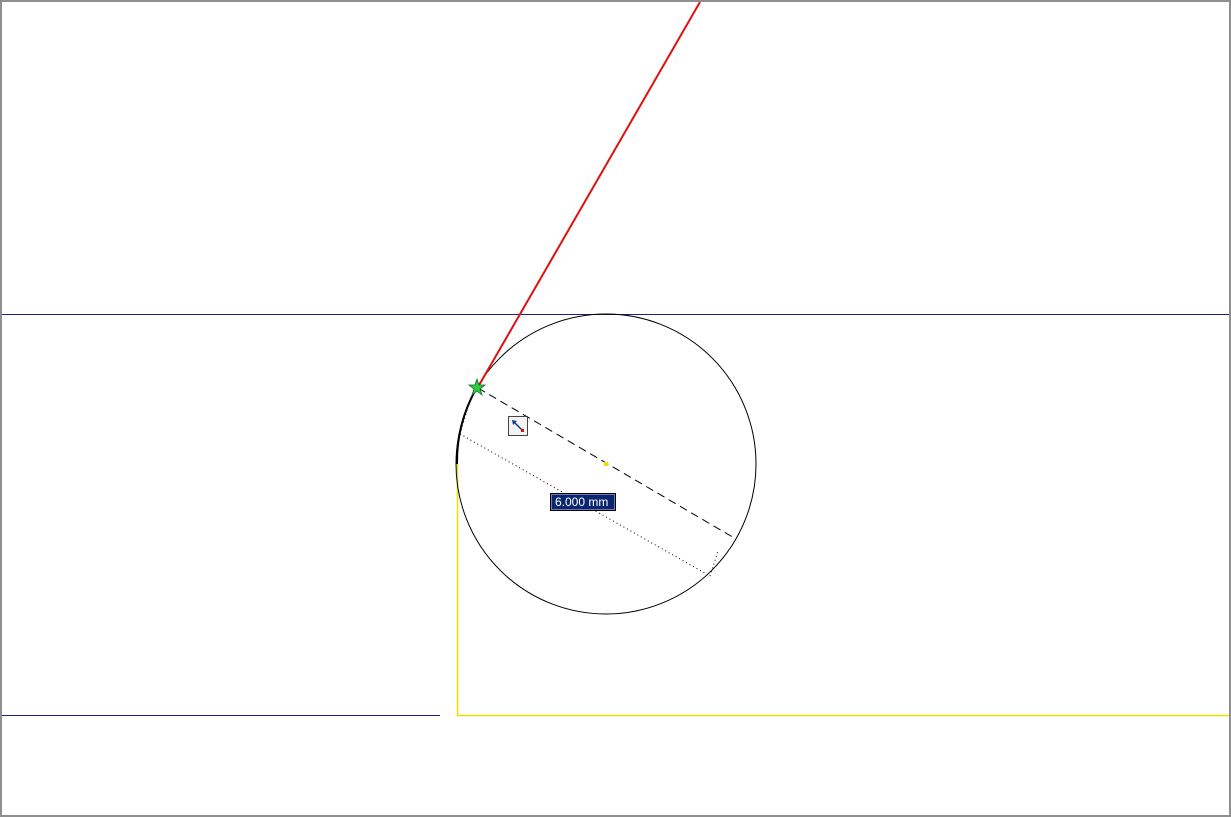  I want to click on tangent-preview-line, so click(589, 195).